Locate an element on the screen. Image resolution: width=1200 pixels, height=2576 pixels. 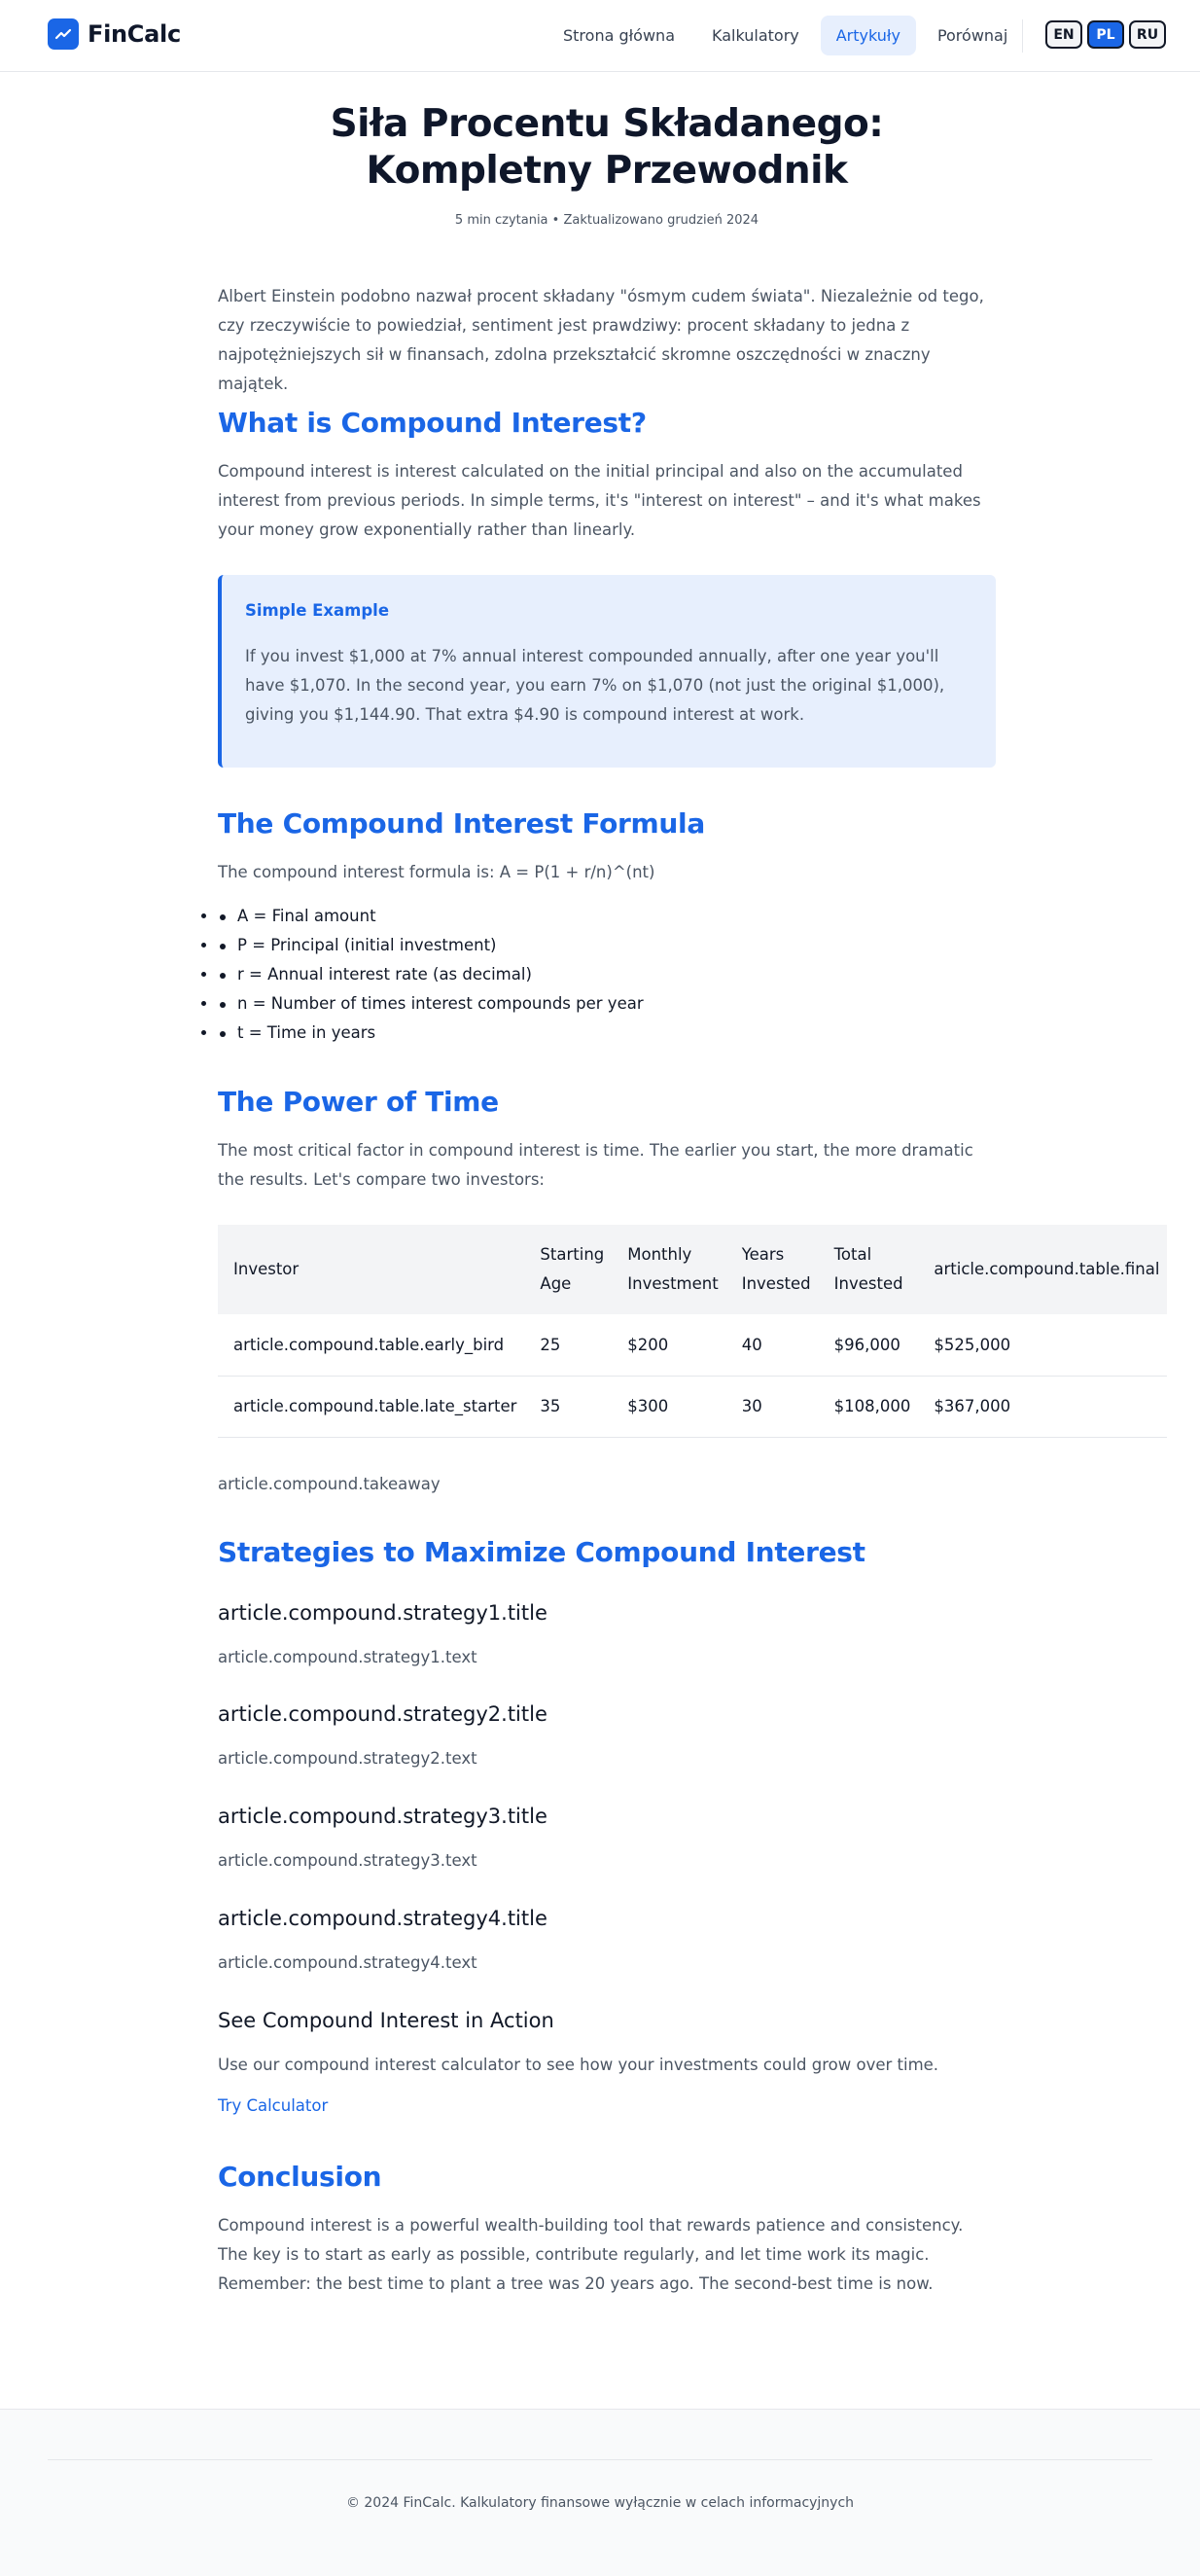
lang-en-button: EN is located at coordinates (1063, 34).